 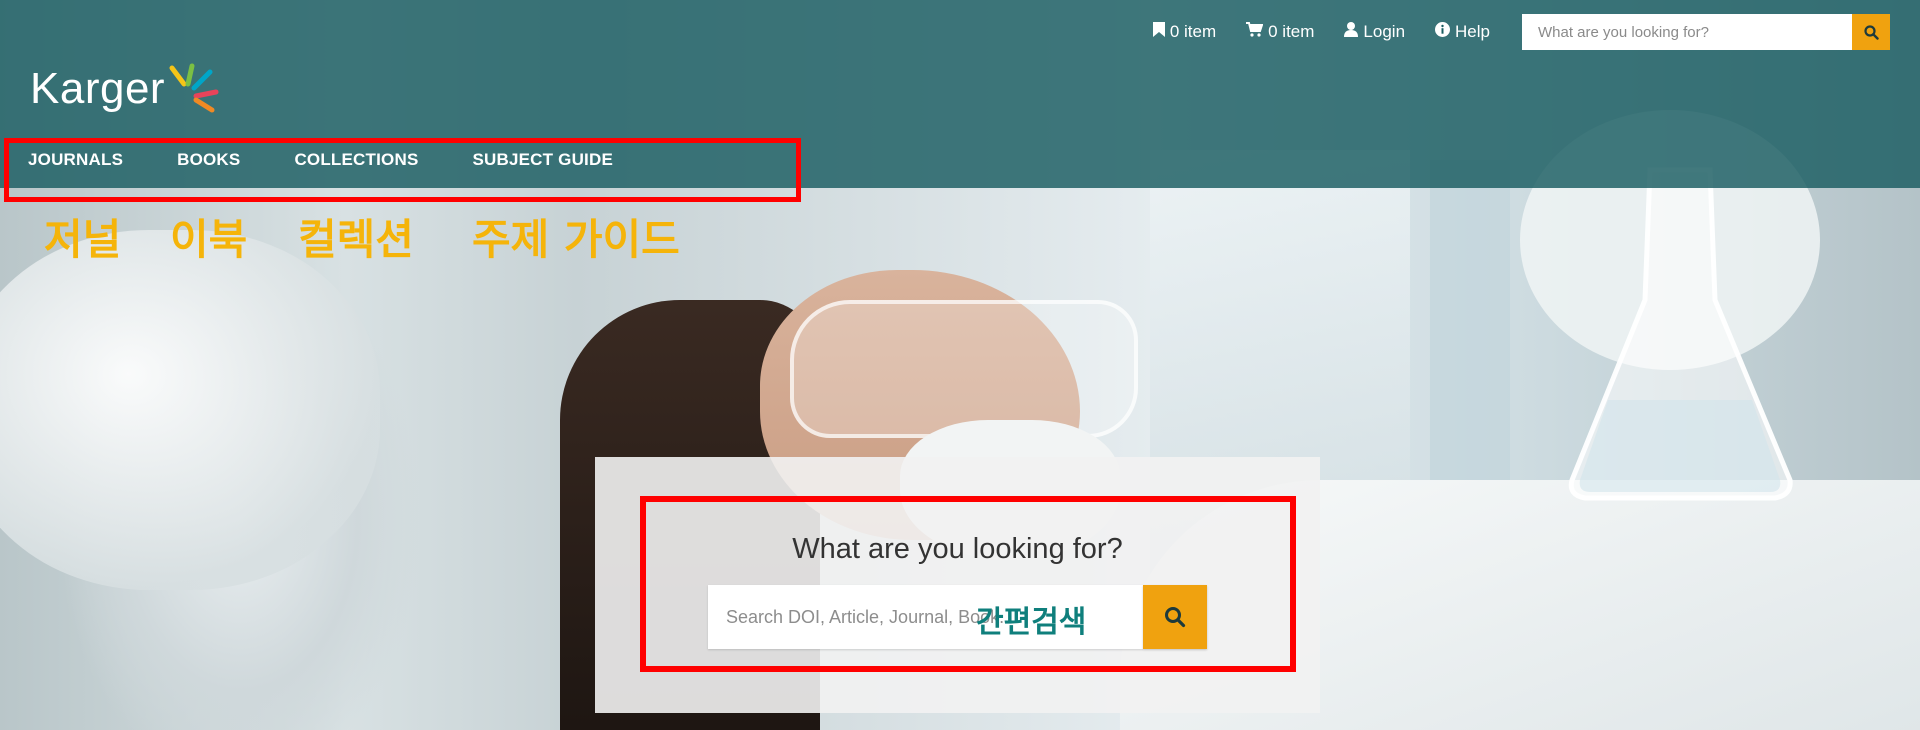 I want to click on utility-bar: 0 item 0 item Login Help, so click(x=1521, y=32).